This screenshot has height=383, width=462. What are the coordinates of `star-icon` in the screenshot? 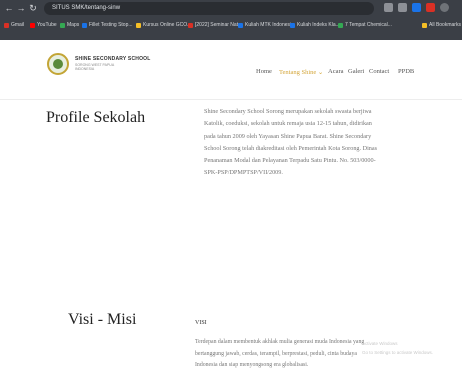 It's located at (402, 7).